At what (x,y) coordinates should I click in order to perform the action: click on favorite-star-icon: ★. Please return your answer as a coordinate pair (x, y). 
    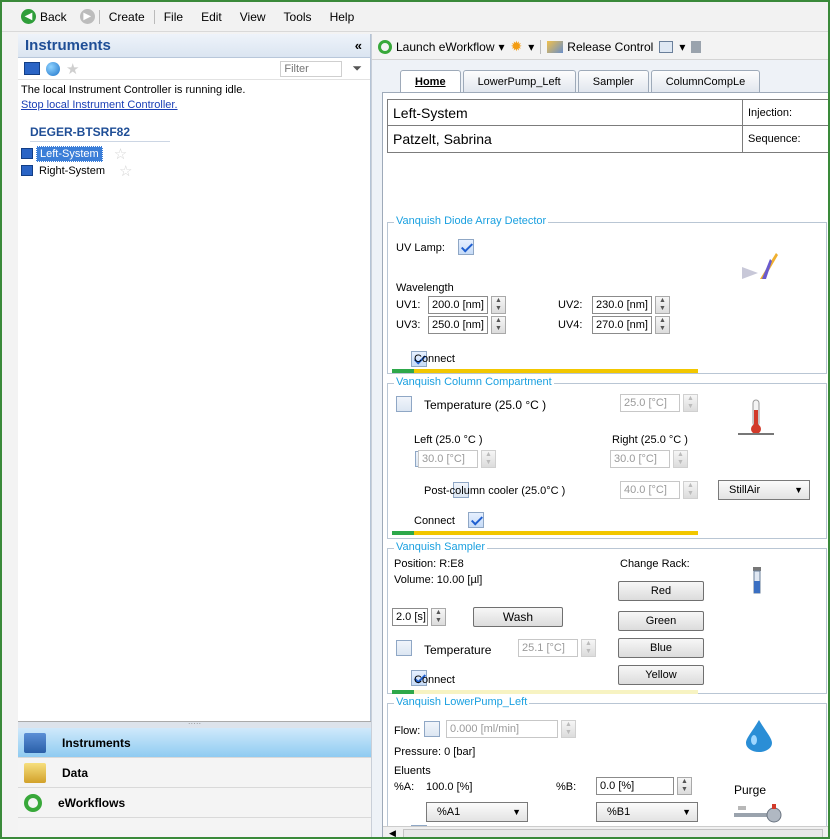
    Looking at the image, I should click on (72, 69).